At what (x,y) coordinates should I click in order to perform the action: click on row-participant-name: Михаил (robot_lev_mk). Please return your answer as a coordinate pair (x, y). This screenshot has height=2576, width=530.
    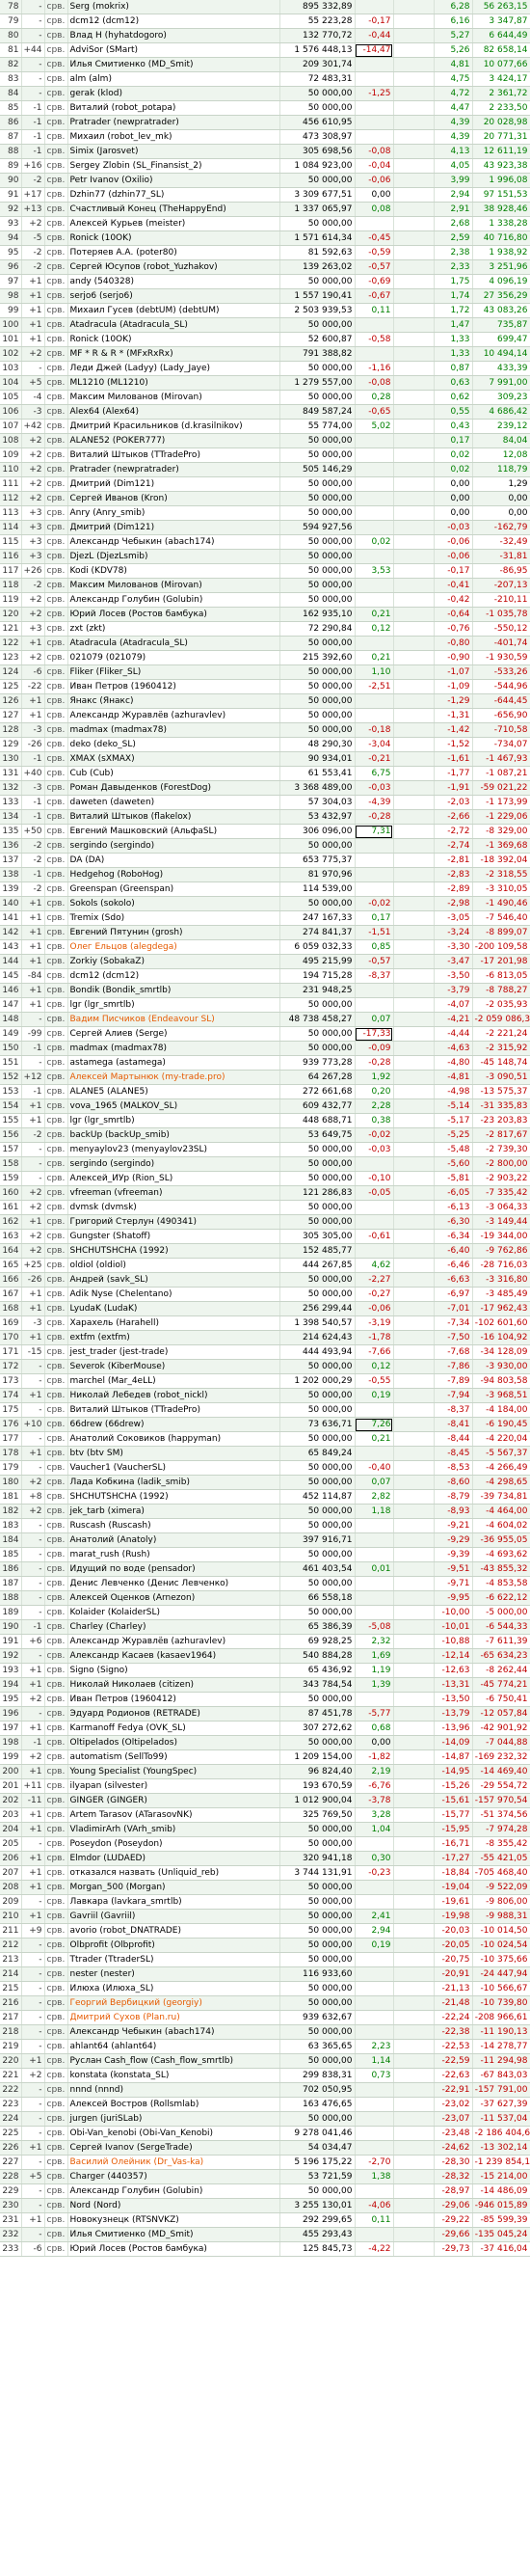
    Looking at the image, I should click on (173, 137).